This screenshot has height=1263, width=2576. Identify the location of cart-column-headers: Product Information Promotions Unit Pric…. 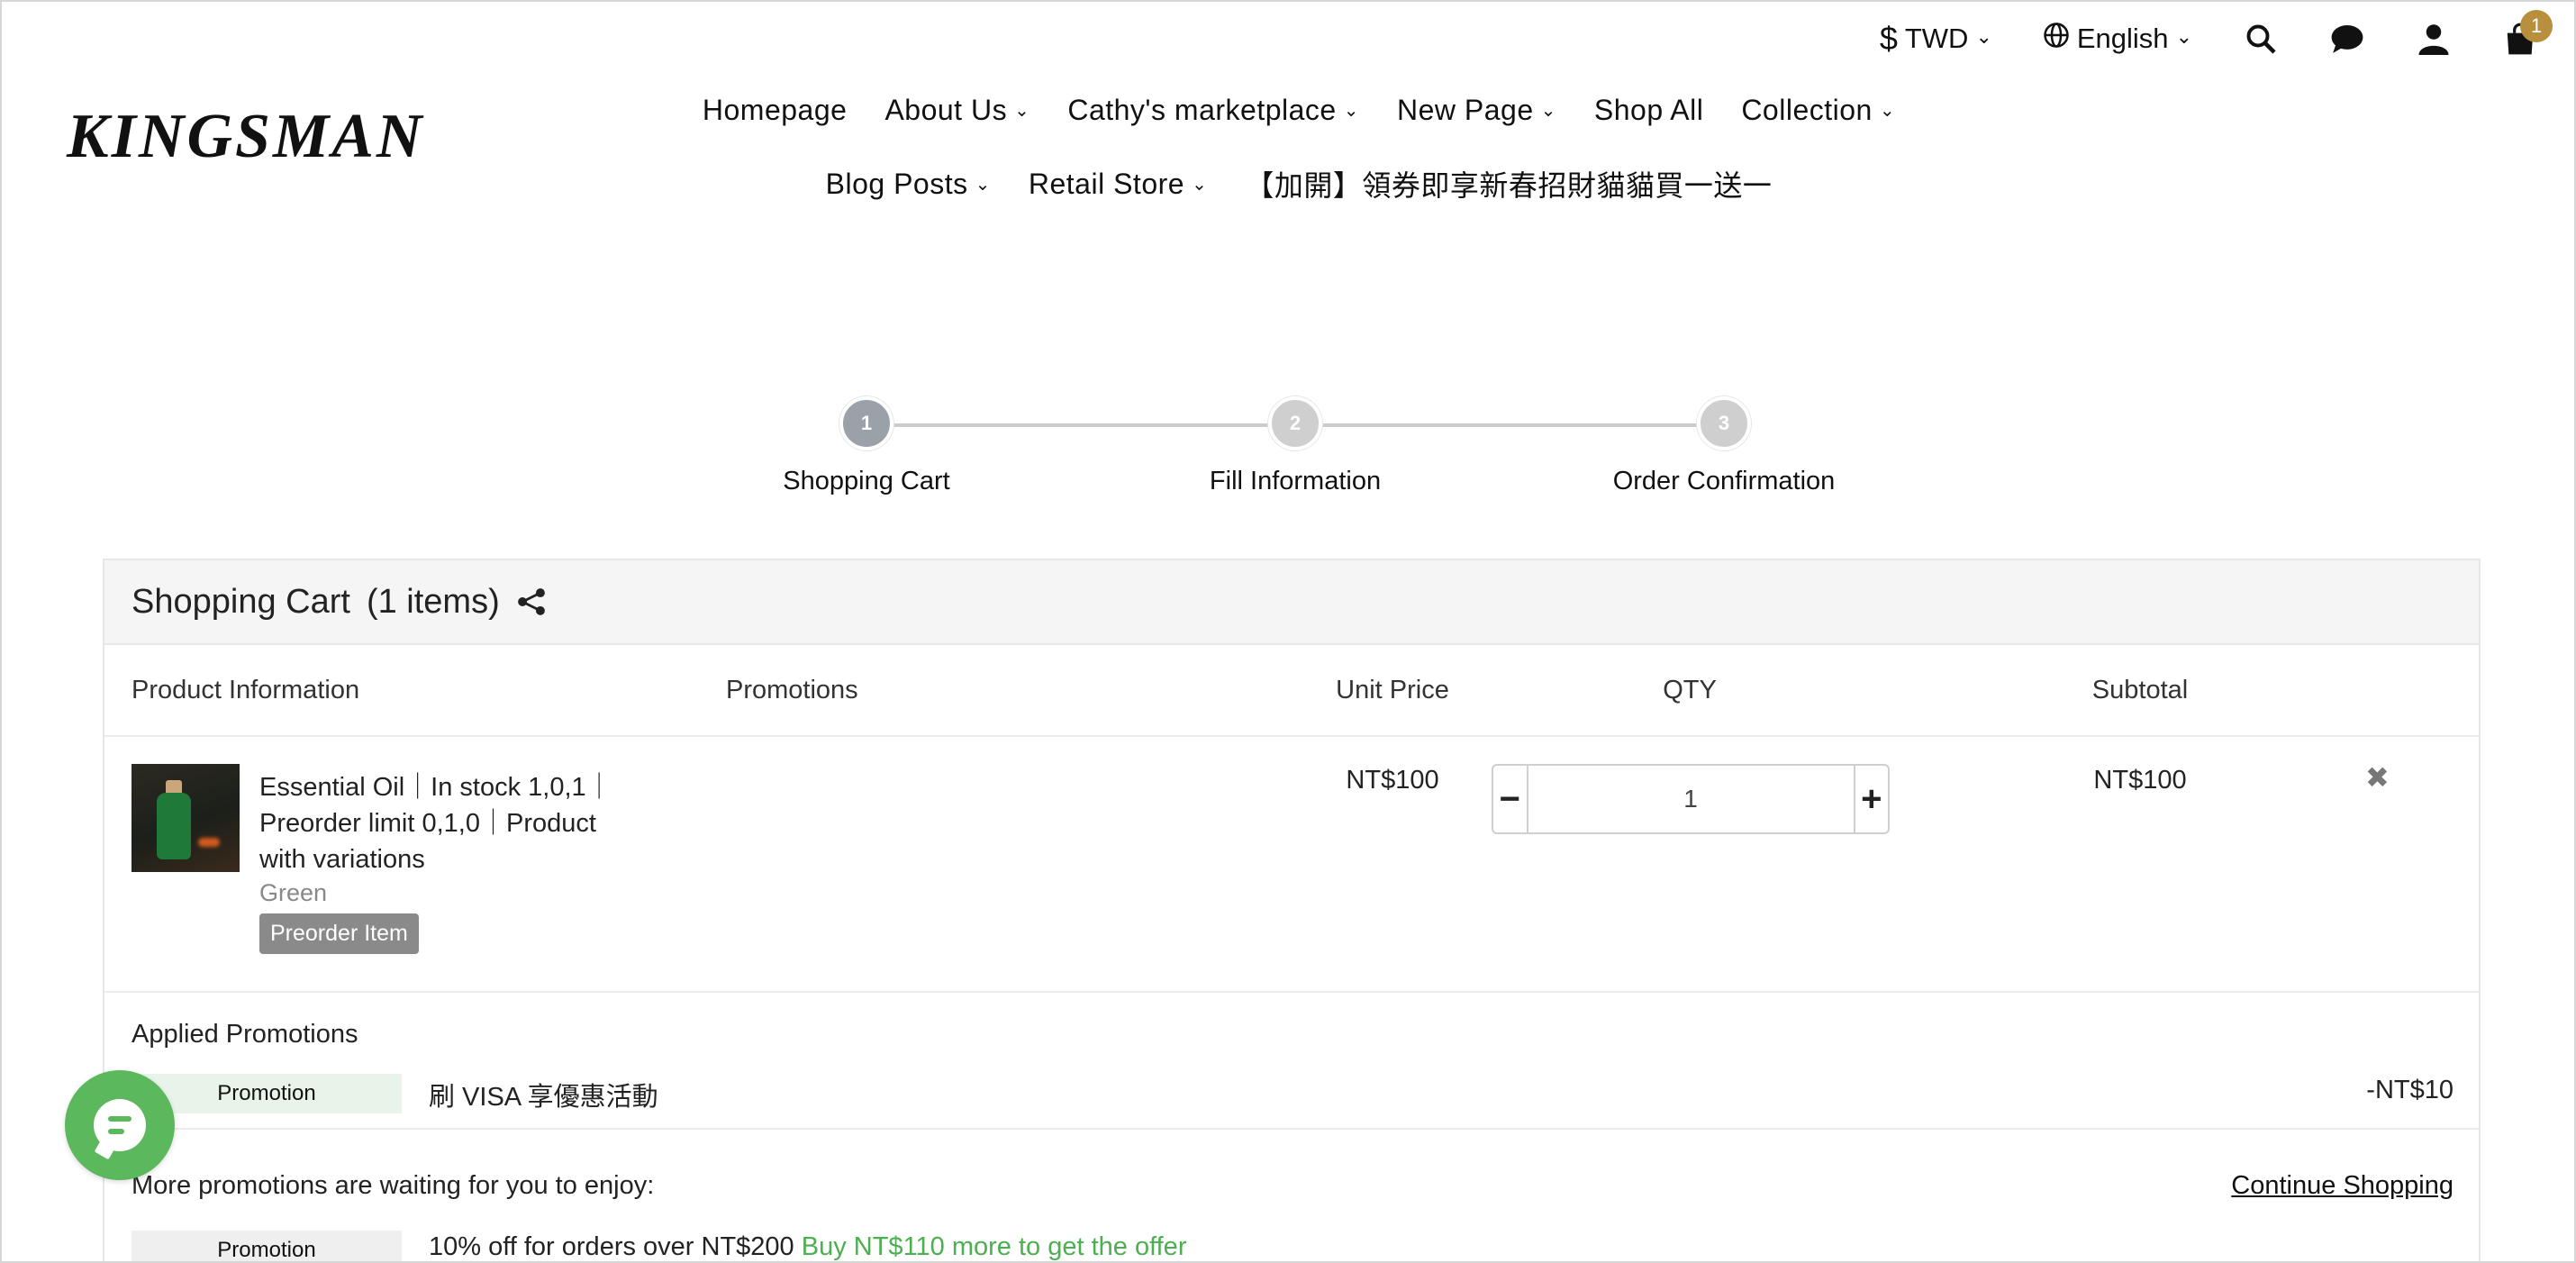
(1291, 691).